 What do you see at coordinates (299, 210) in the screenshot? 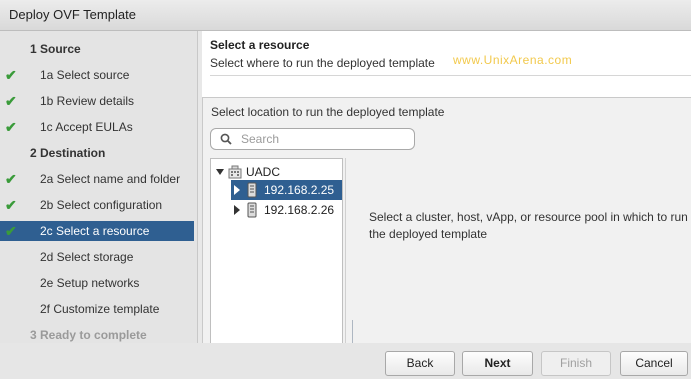
I see `tree-node-label: 192.168.2.26` at bounding box center [299, 210].